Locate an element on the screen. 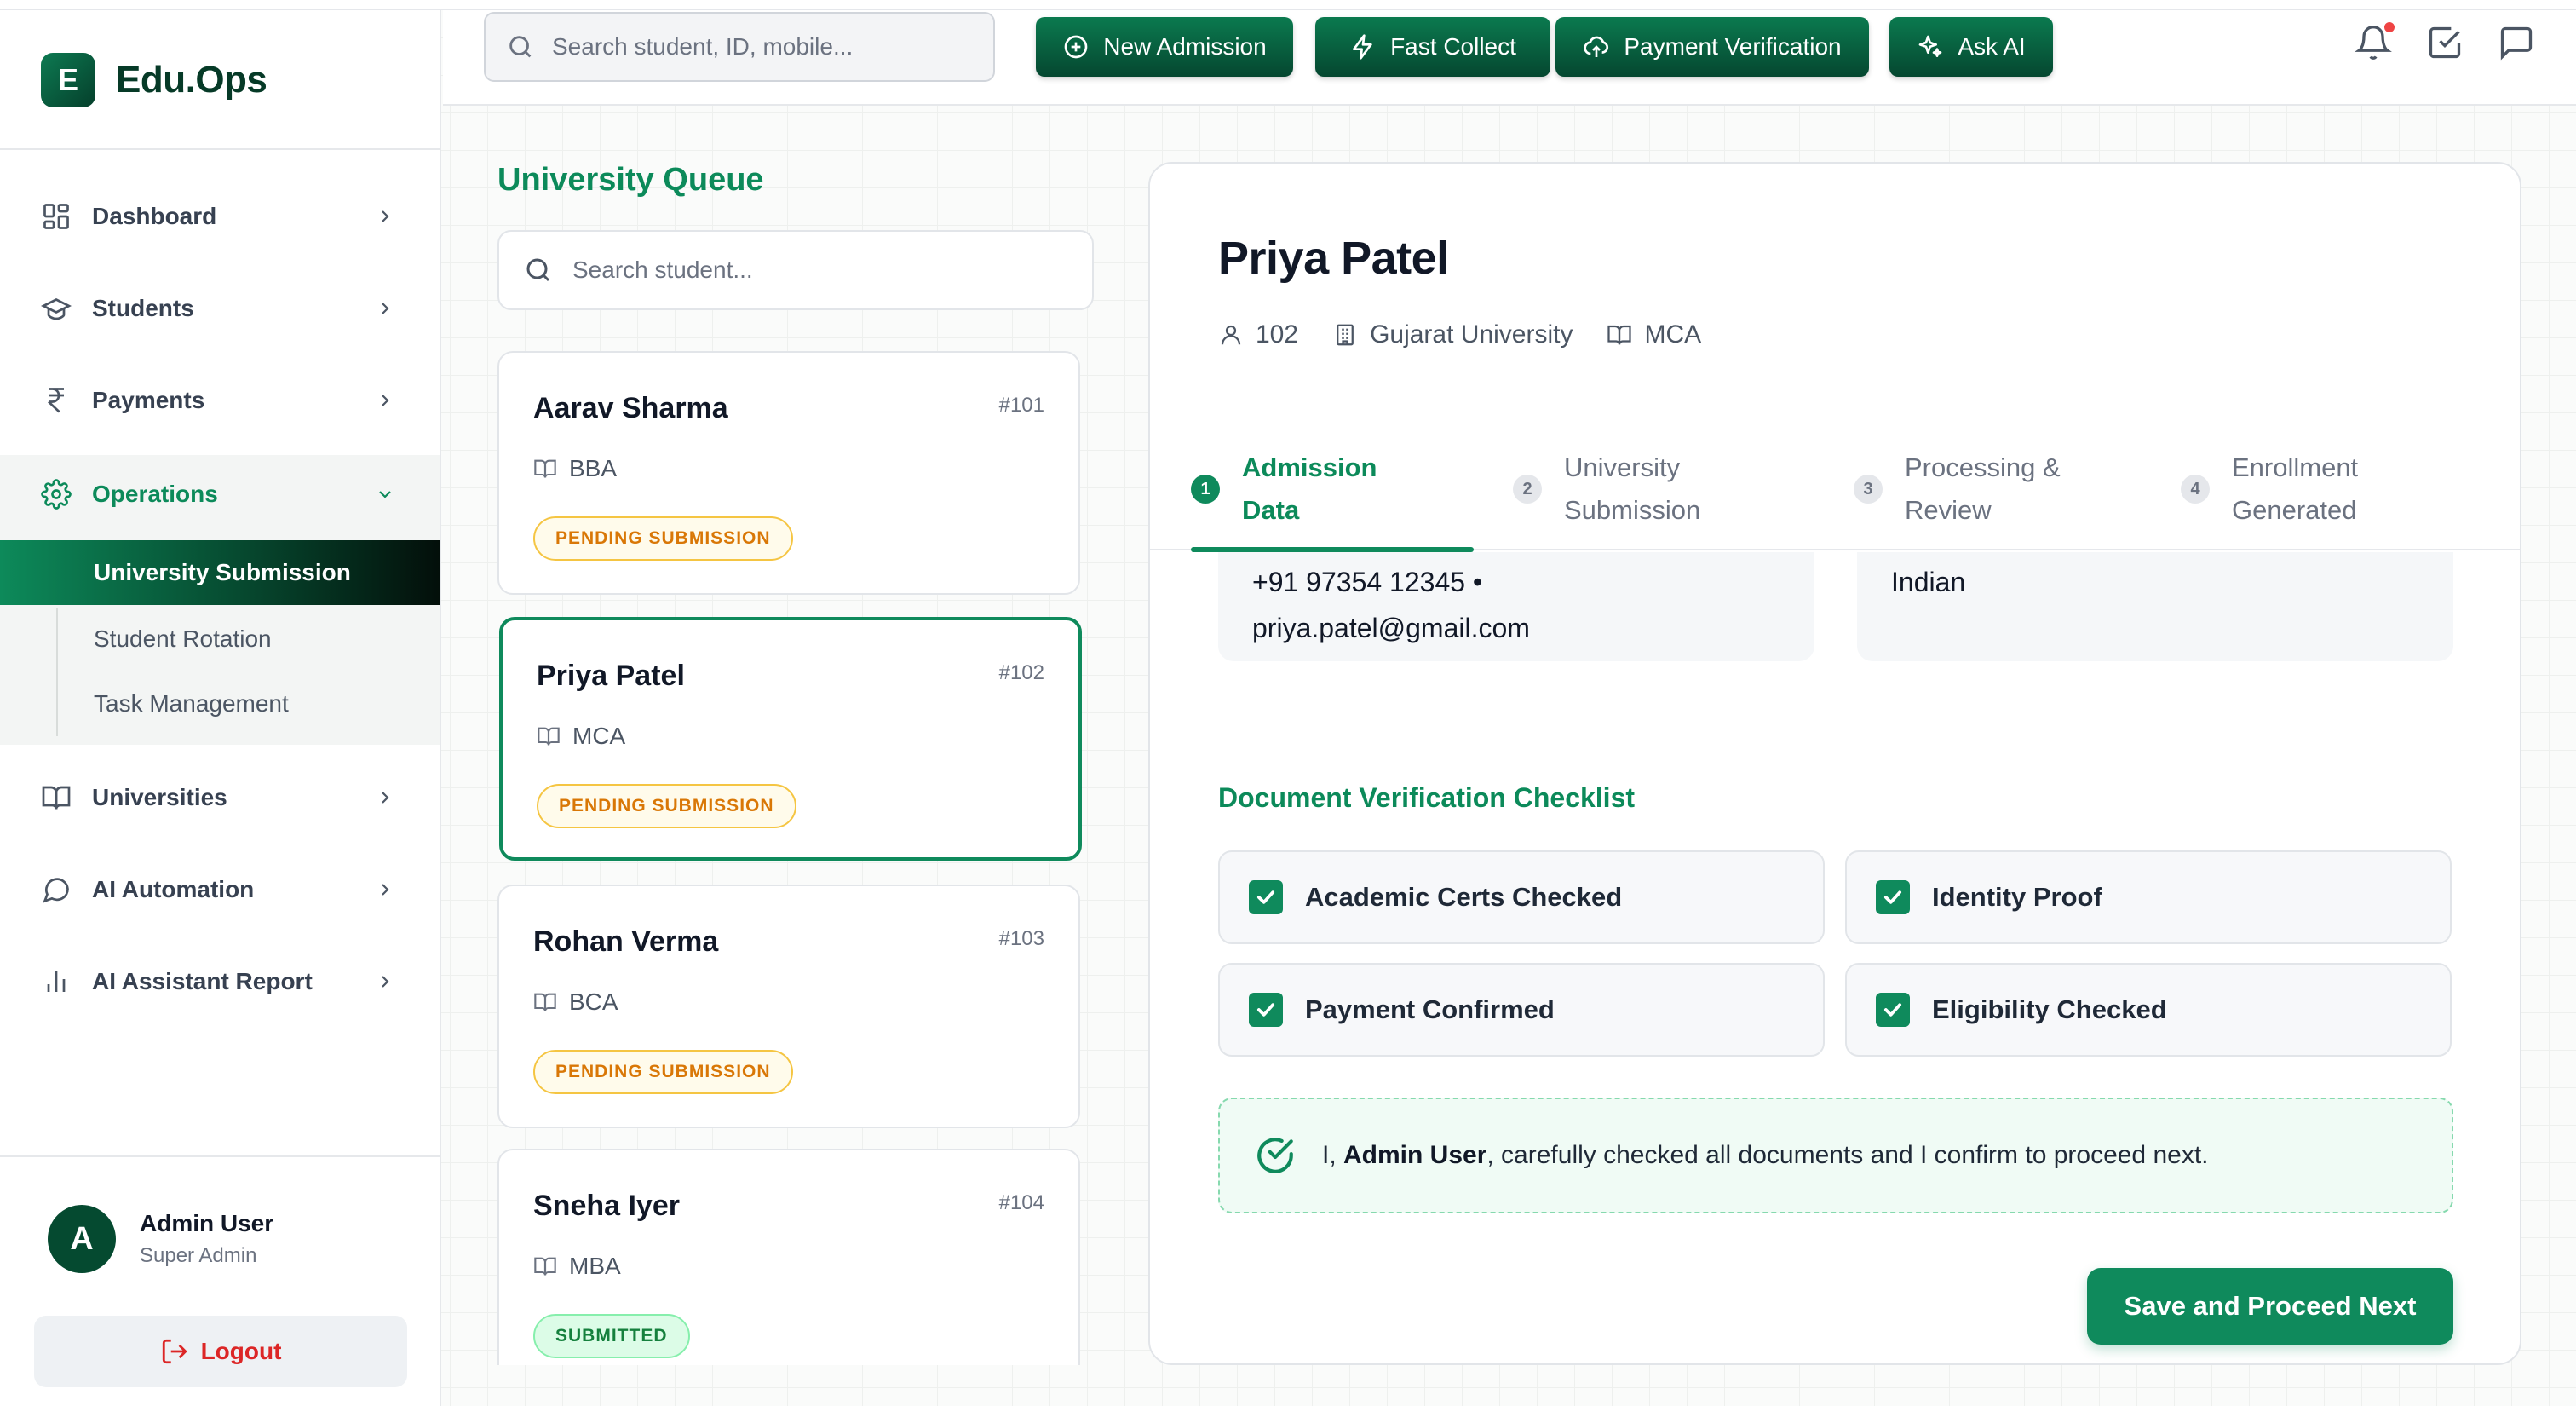 Image resolution: width=2576 pixels, height=1406 pixels. queue-card-selected: Priya Patel #102 MCA PENDING SUBMISSION is located at coordinates (790, 739).